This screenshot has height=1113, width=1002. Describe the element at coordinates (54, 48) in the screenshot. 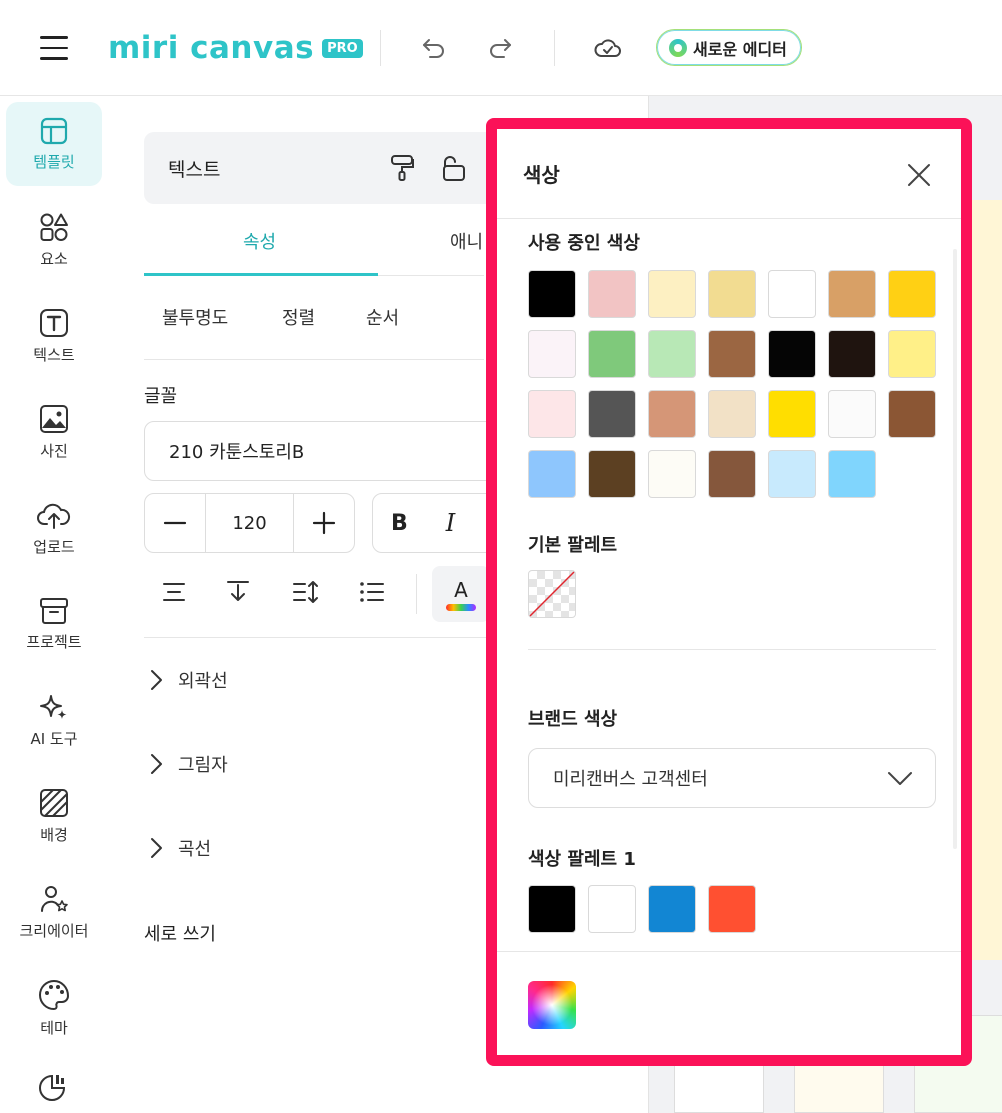

I see `menu-icon` at that location.